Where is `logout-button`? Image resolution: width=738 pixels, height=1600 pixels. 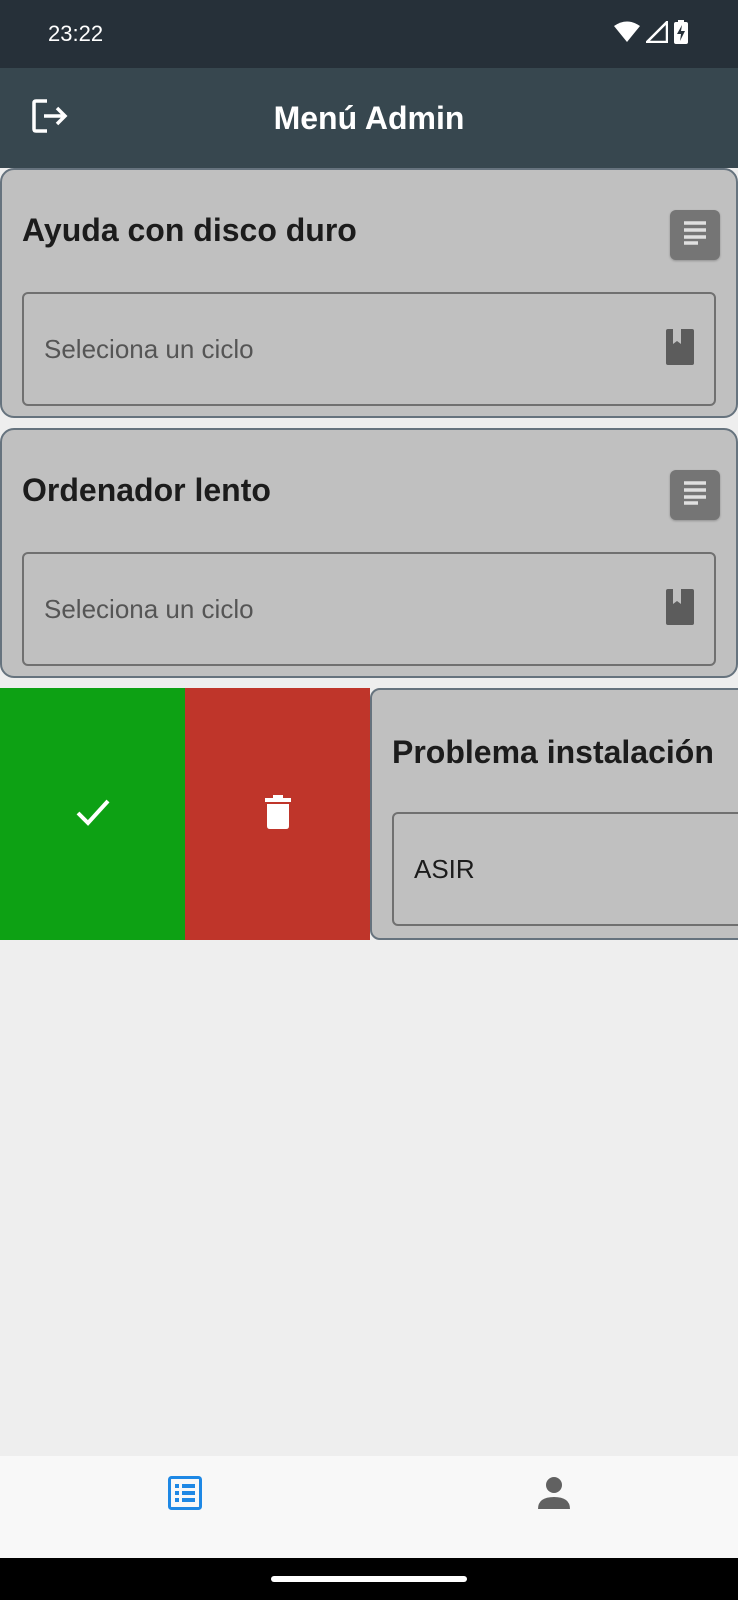
logout-button is located at coordinates (50, 118).